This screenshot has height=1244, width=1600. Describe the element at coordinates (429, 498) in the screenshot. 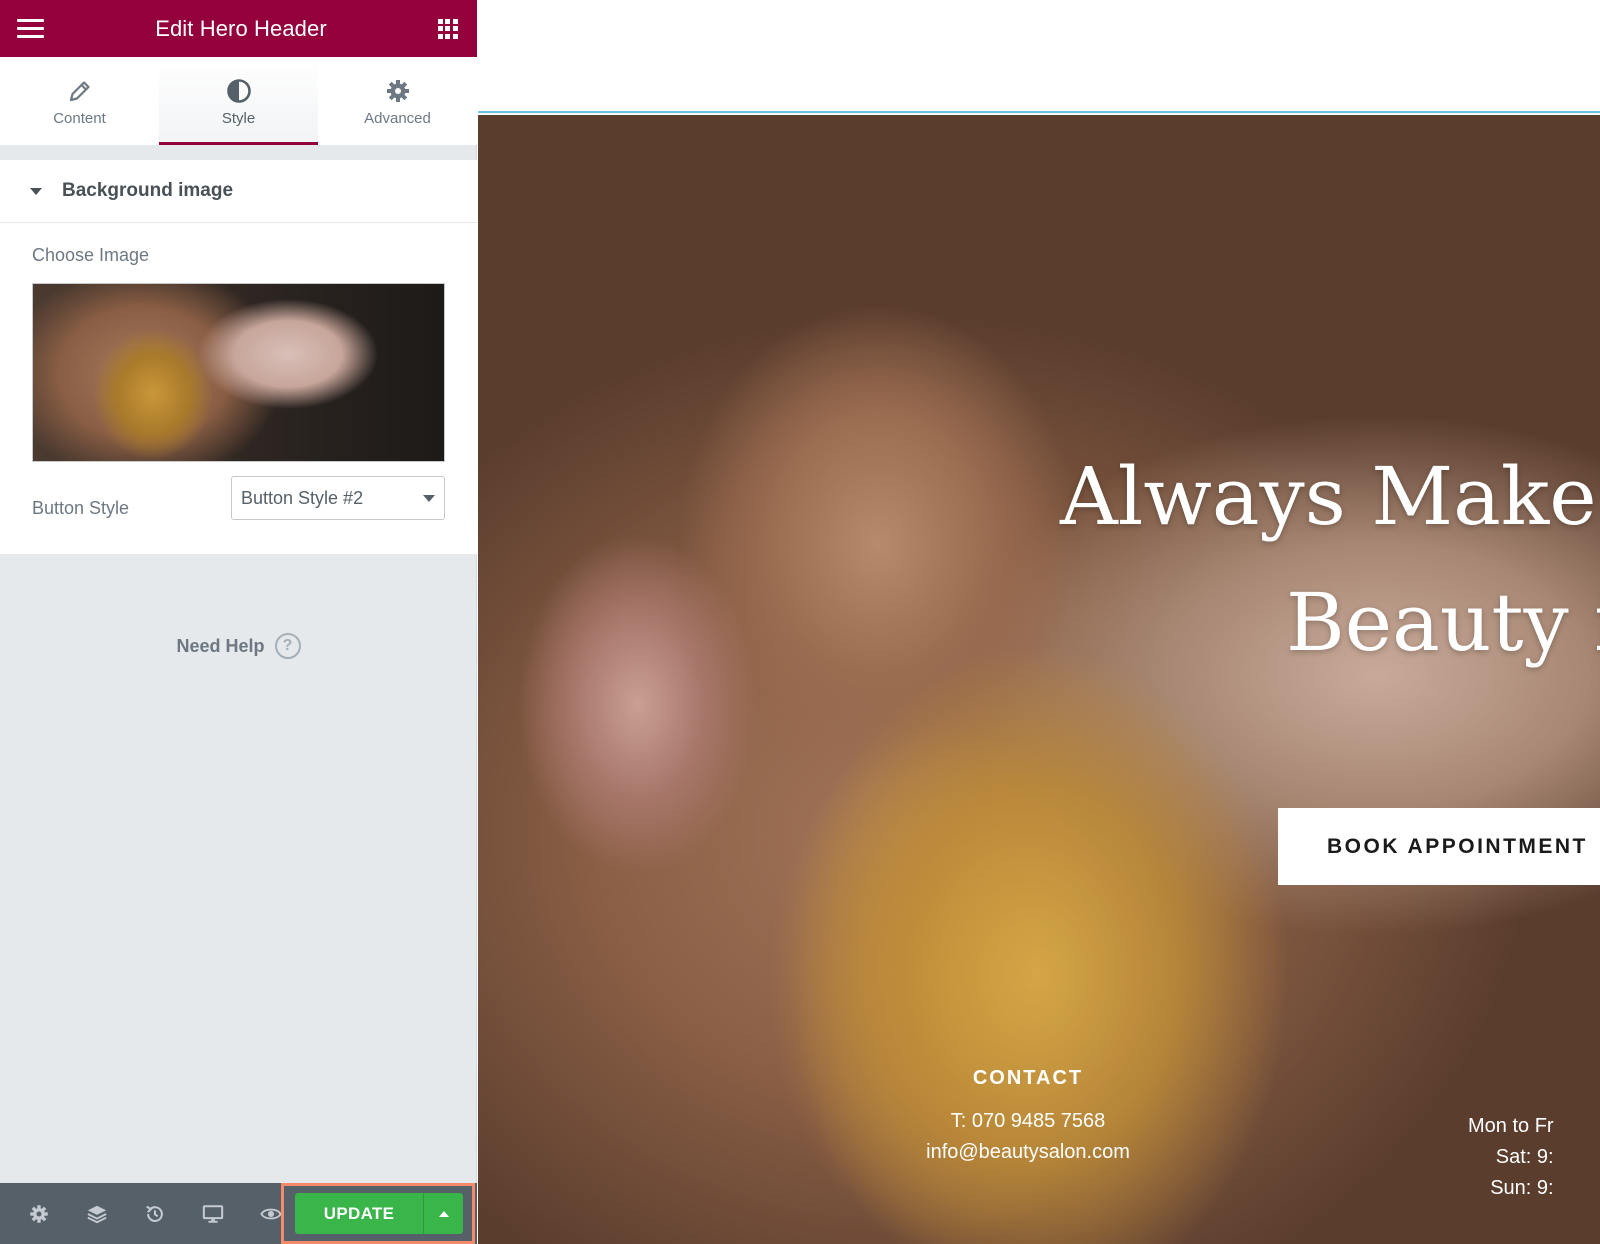

I see `chevron-down-icon` at that location.